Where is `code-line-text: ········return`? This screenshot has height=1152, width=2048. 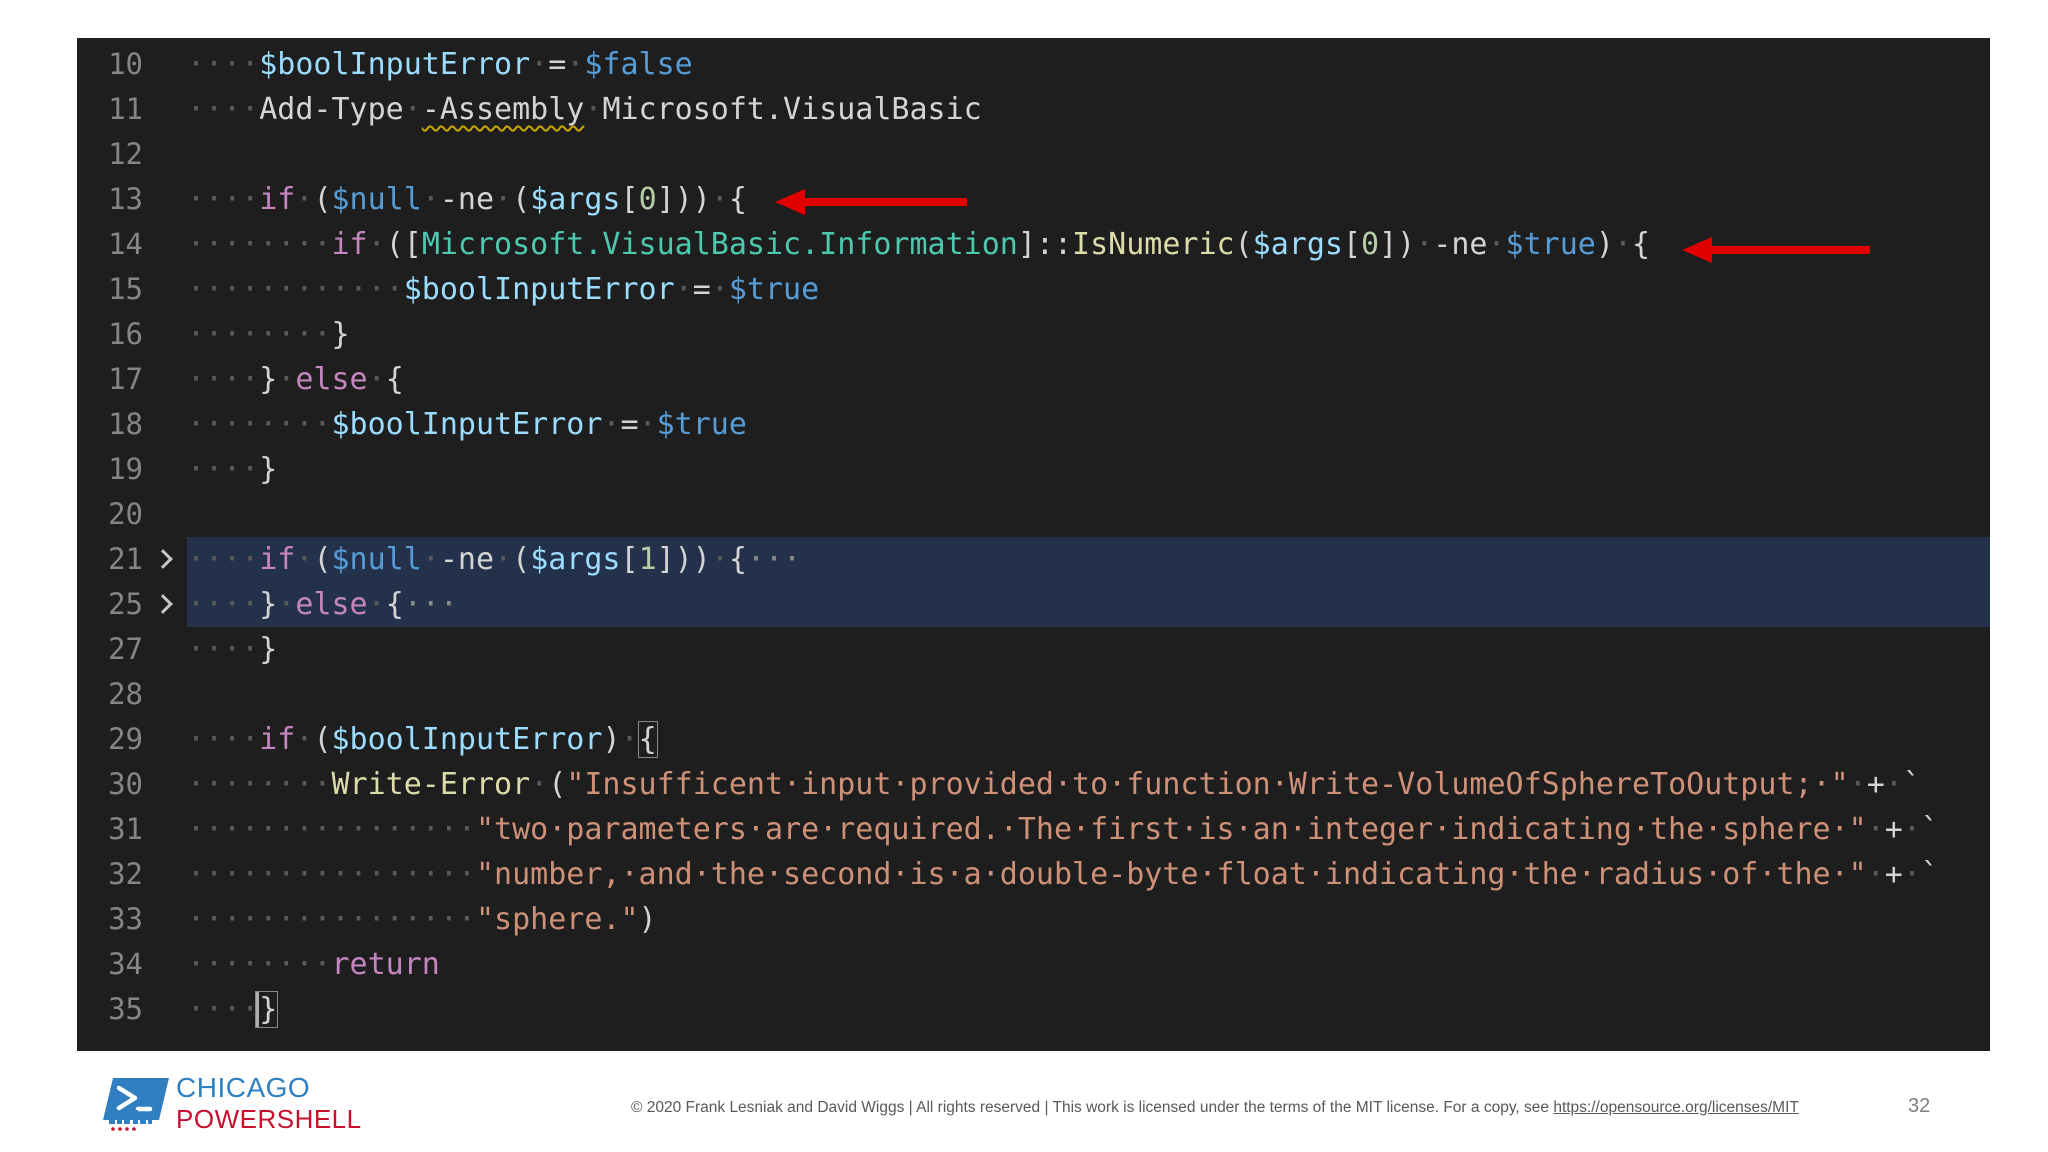 code-line-text: ········return is located at coordinates (313, 964).